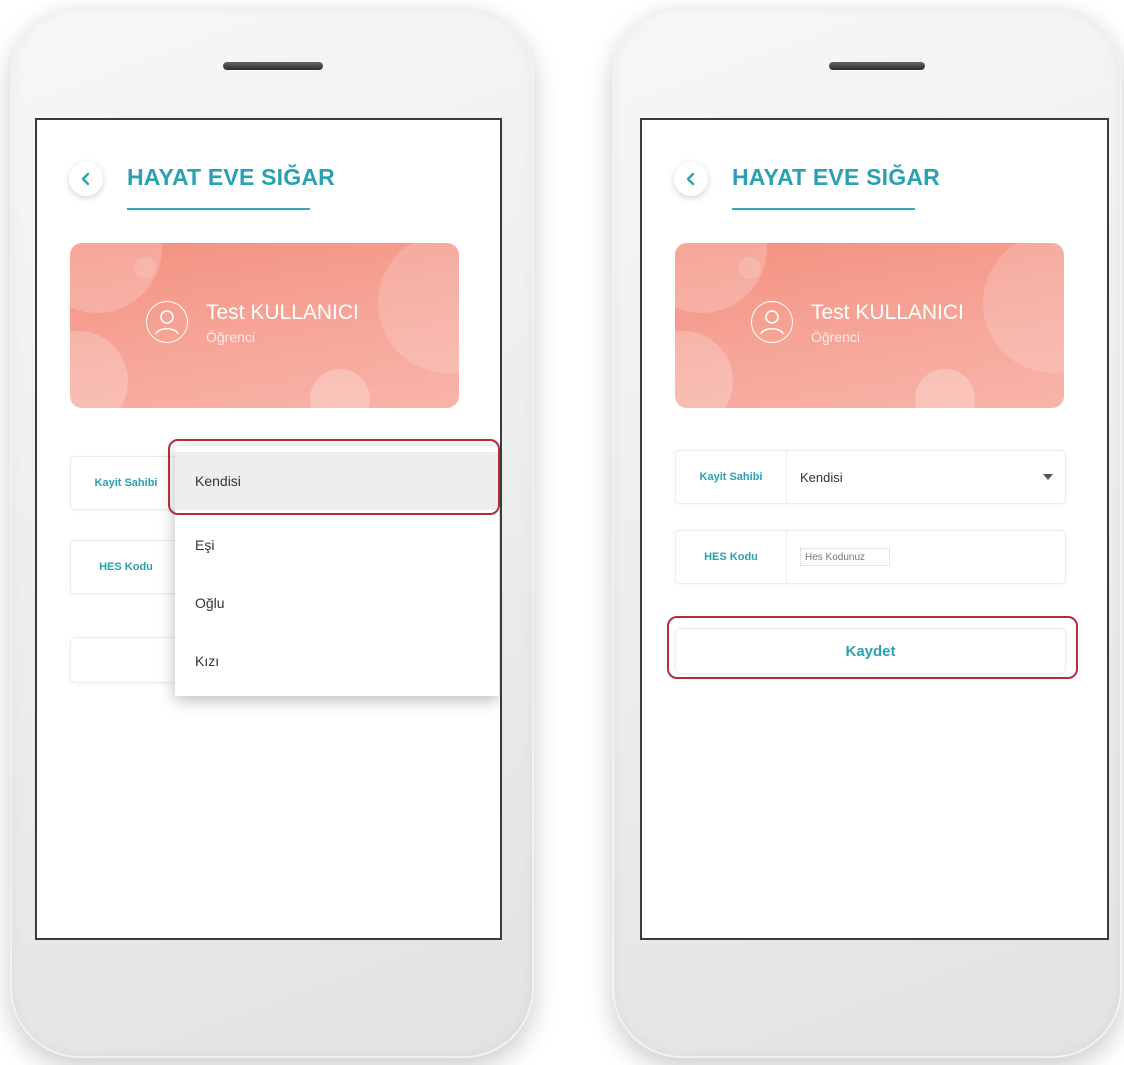  Describe the element at coordinates (821, 477) in the screenshot. I see `owner-selected-value: Kendisi` at that location.